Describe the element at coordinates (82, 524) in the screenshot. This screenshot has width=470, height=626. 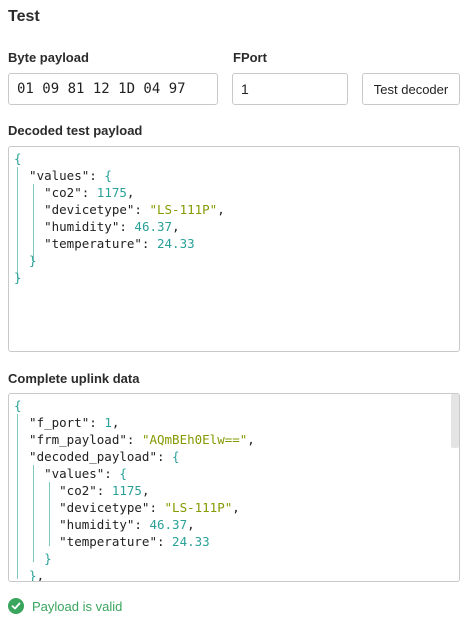
I see `code-token: "humidity":` at that location.